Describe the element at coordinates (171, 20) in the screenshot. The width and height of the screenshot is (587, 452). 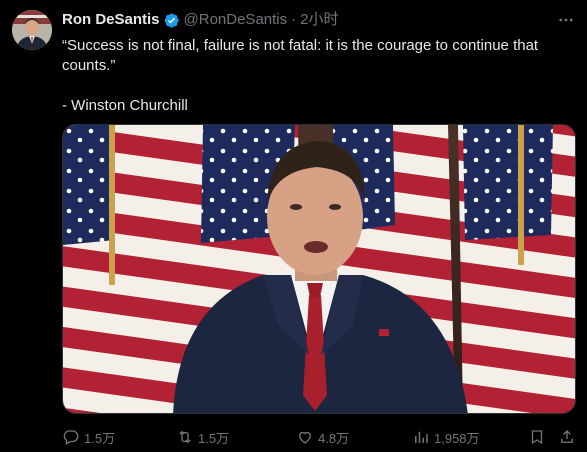
I see `verified-badge-icon` at that location.